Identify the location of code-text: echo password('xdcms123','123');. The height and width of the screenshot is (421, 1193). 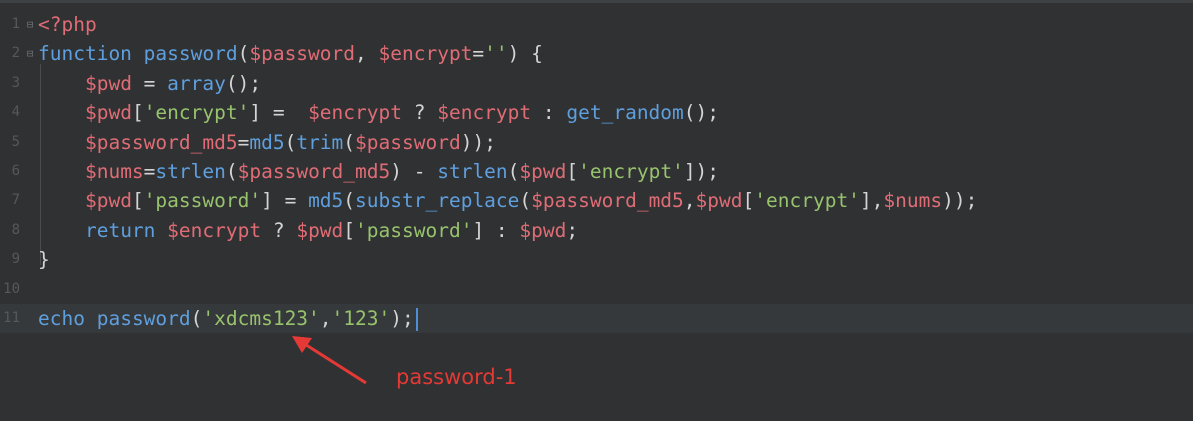
(228, 318).